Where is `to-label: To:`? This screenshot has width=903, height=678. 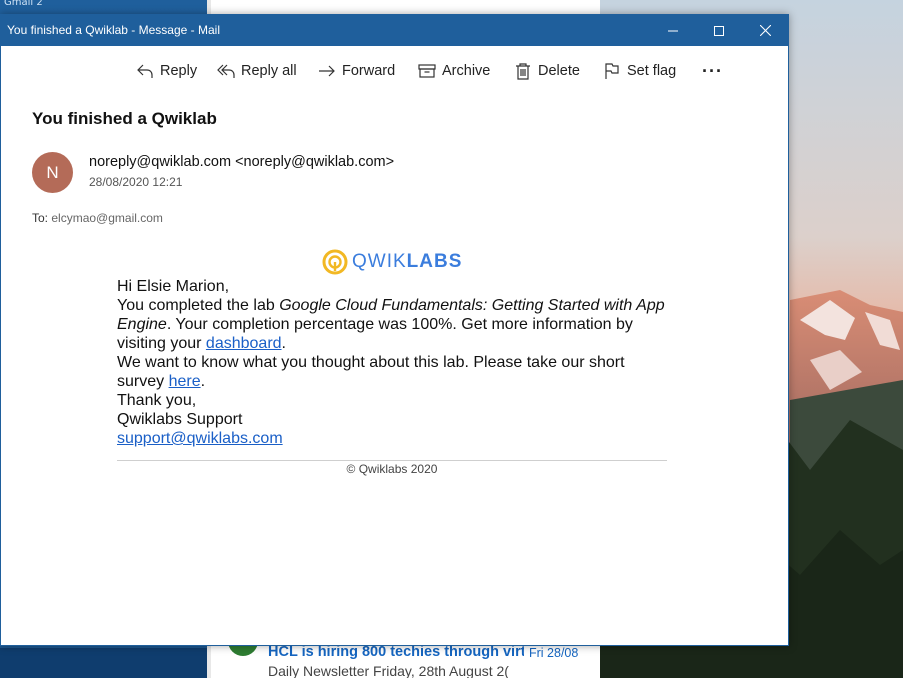
to-label: To: is located at coordinates (40, 218).